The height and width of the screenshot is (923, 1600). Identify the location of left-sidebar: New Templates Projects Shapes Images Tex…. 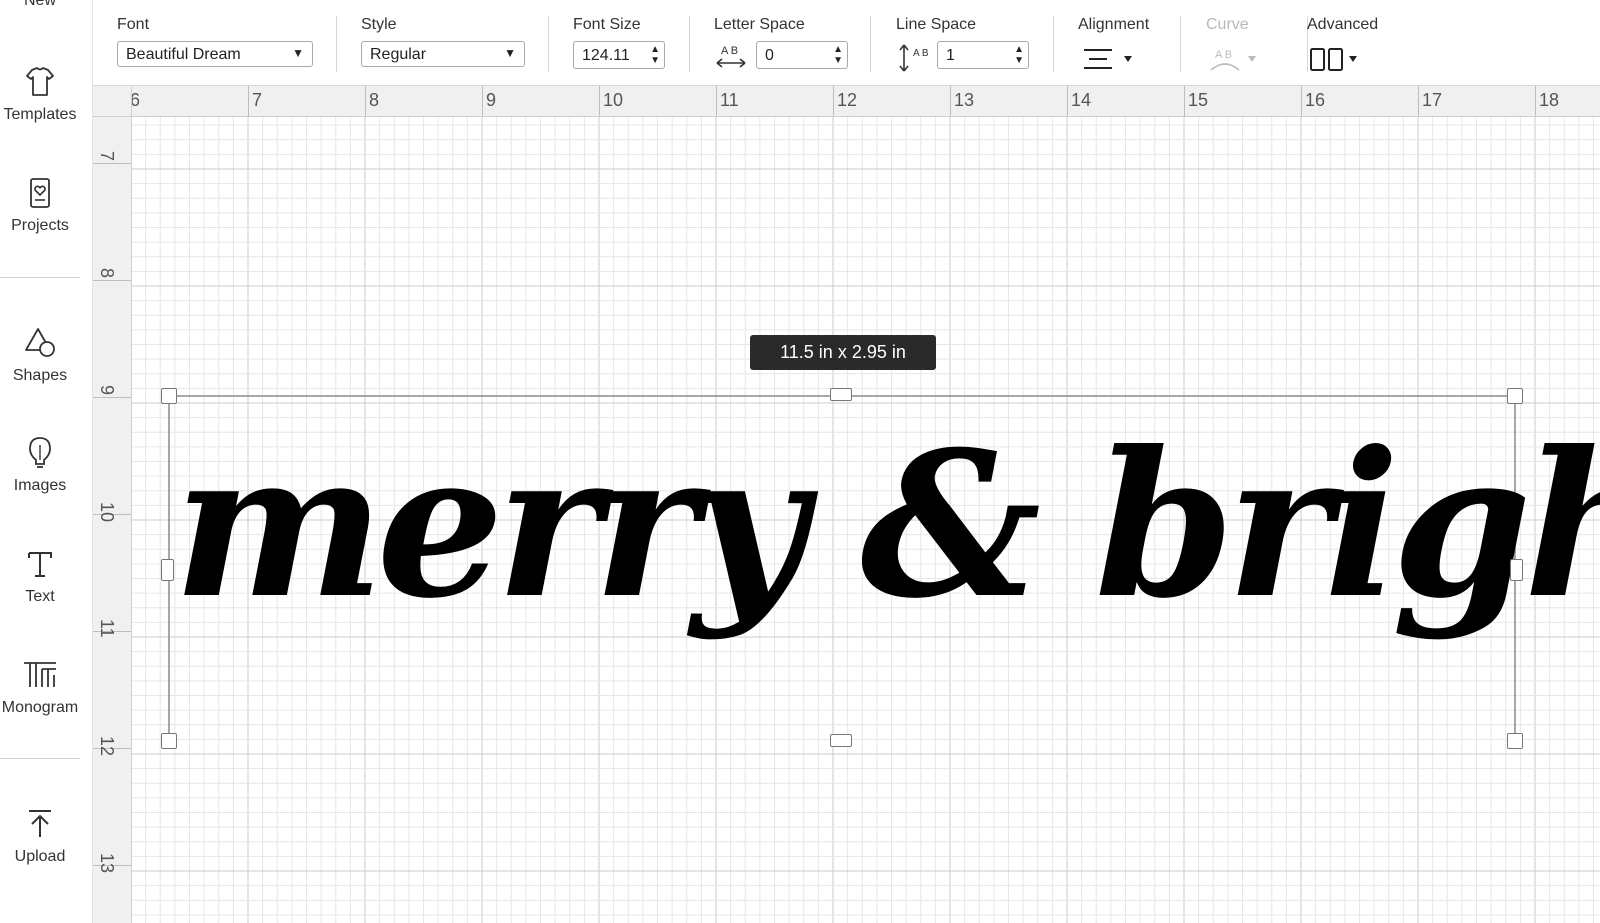
(46, 461).